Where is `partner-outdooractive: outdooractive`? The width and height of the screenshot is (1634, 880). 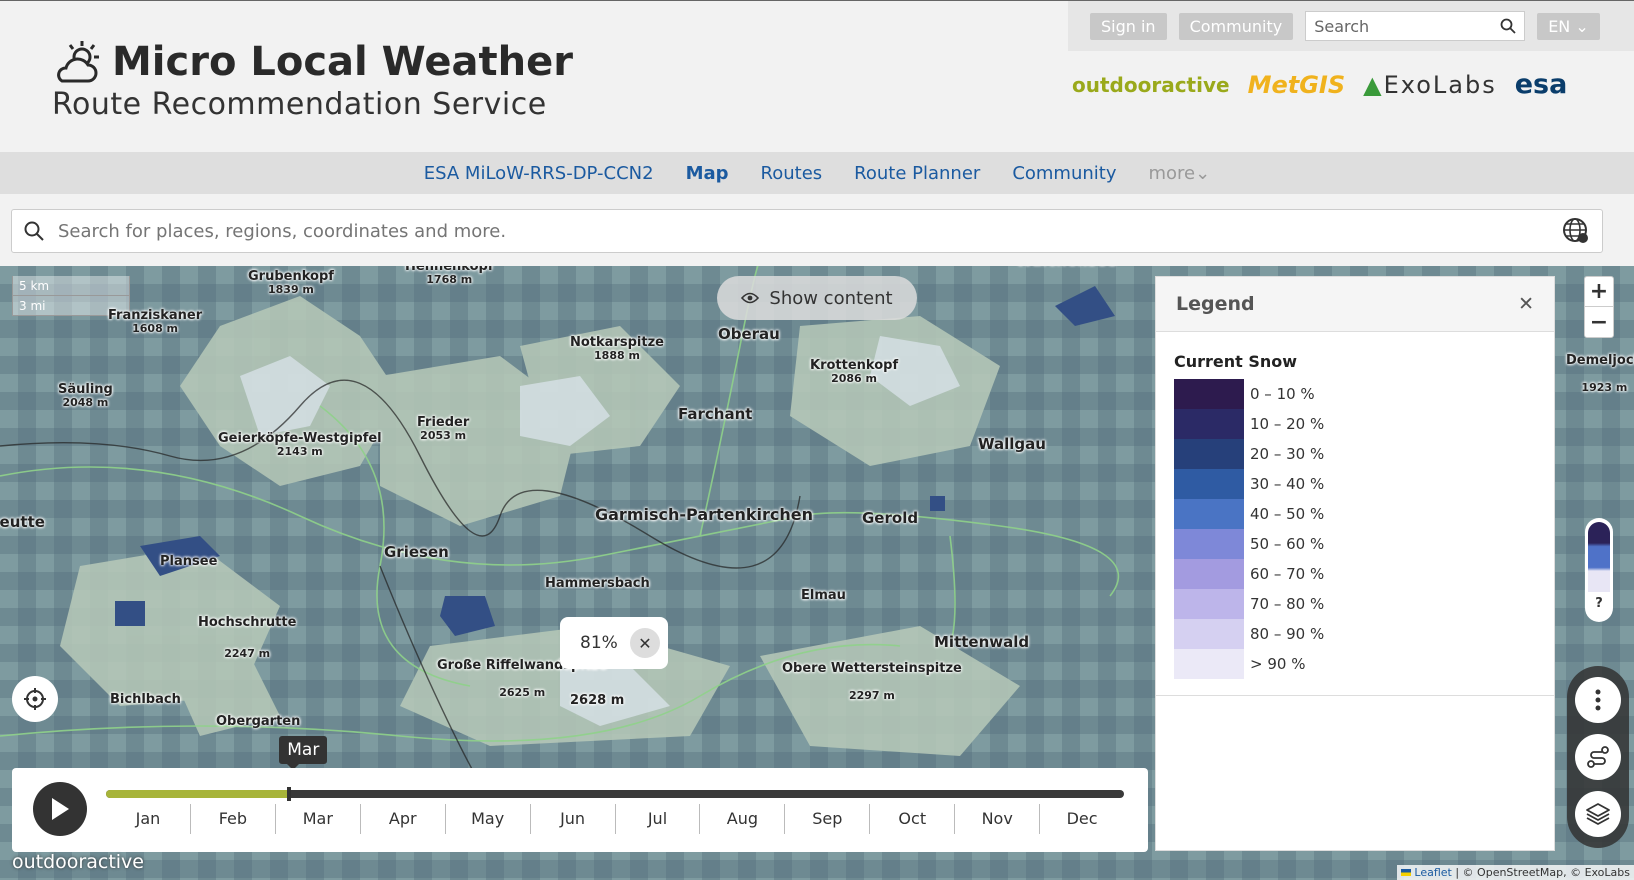
partner-outdooractive: outdooractive is located at coordinates (1151, 85).